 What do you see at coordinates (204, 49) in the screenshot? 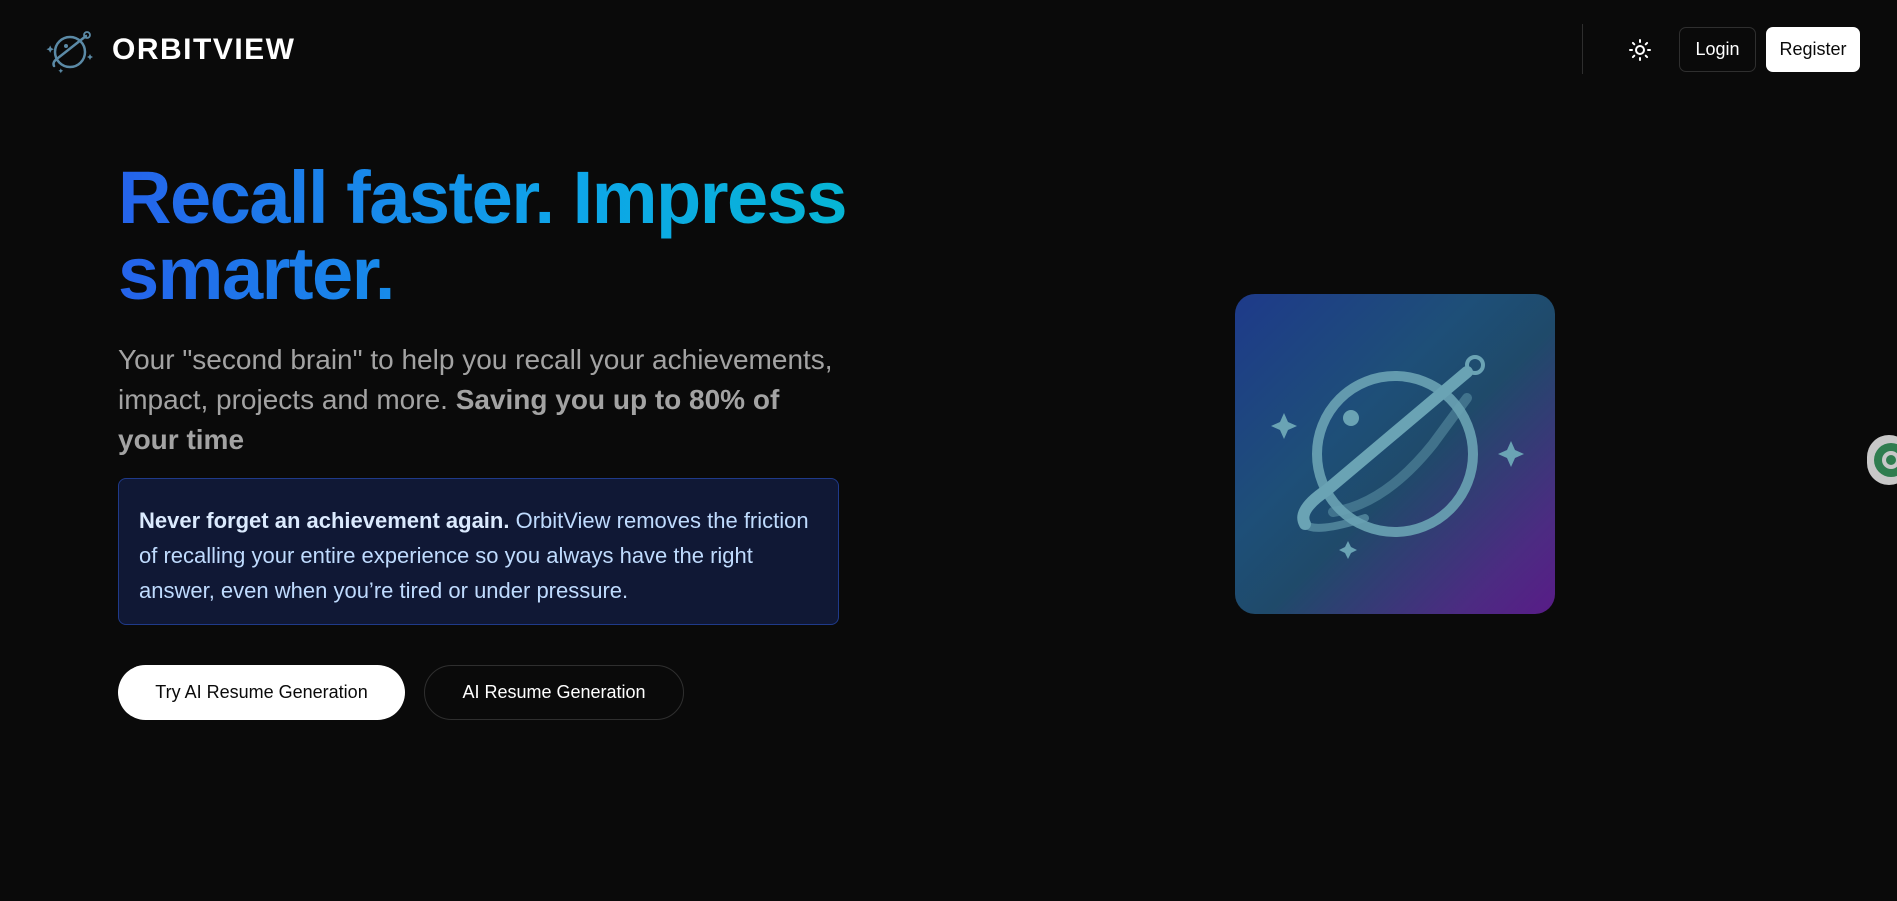
I see `brand-name: ORBITVIEW` at bounding box center [204, 49].